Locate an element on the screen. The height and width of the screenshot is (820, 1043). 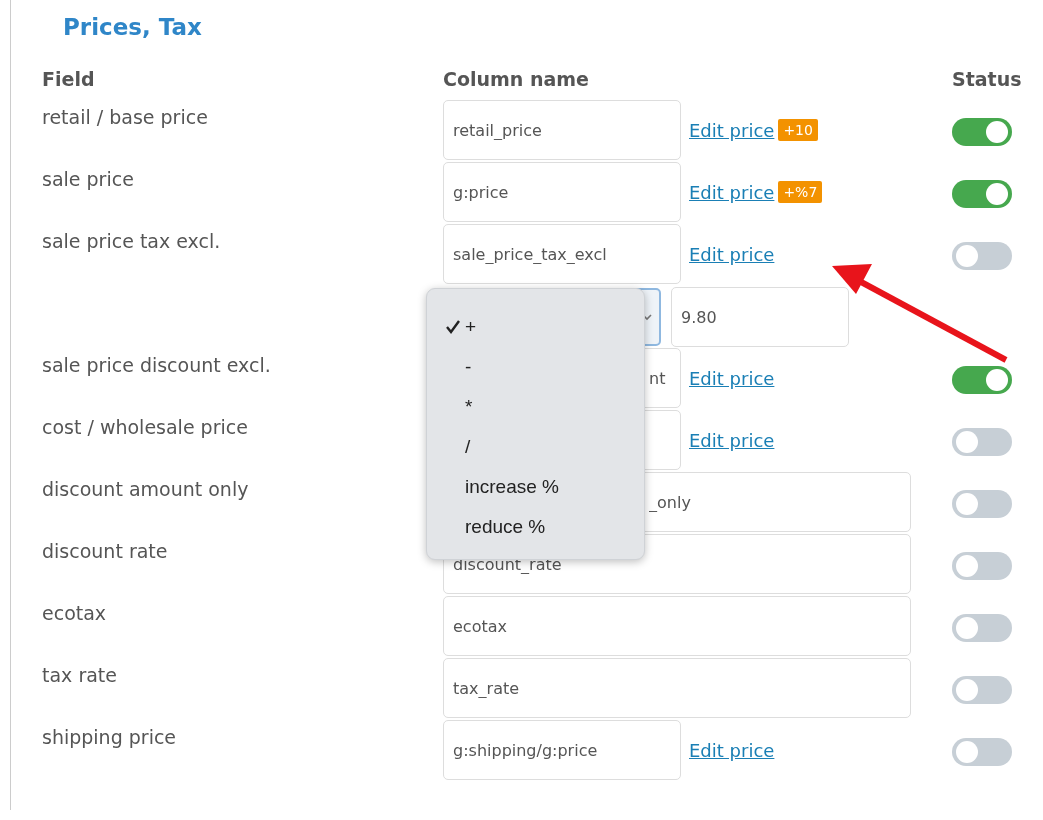
field-label: retail / base price is located at coordinates (125, 117).